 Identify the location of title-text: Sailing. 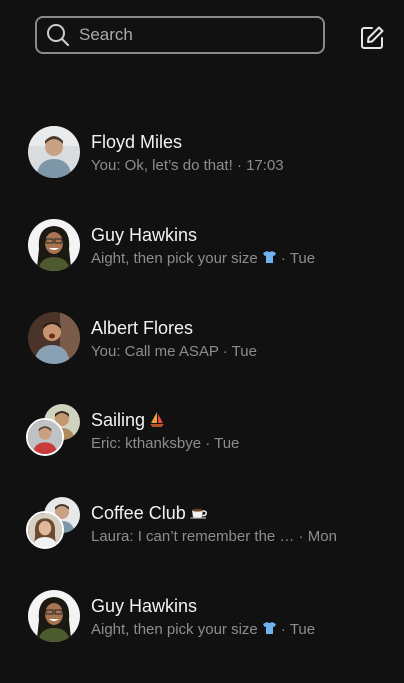
(118, 420).